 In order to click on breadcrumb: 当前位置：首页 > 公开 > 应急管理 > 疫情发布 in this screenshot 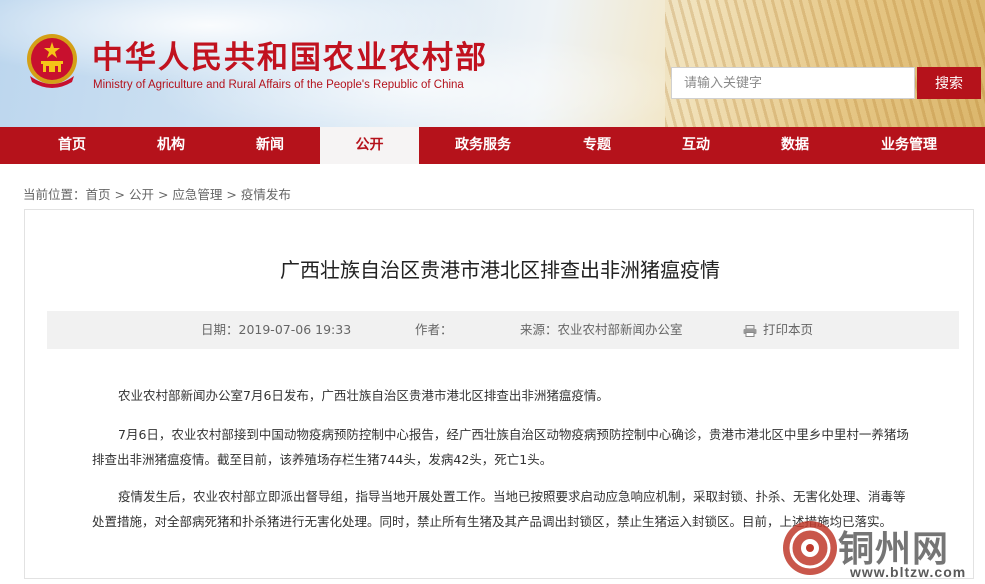, I will do `click(157, 193)`.